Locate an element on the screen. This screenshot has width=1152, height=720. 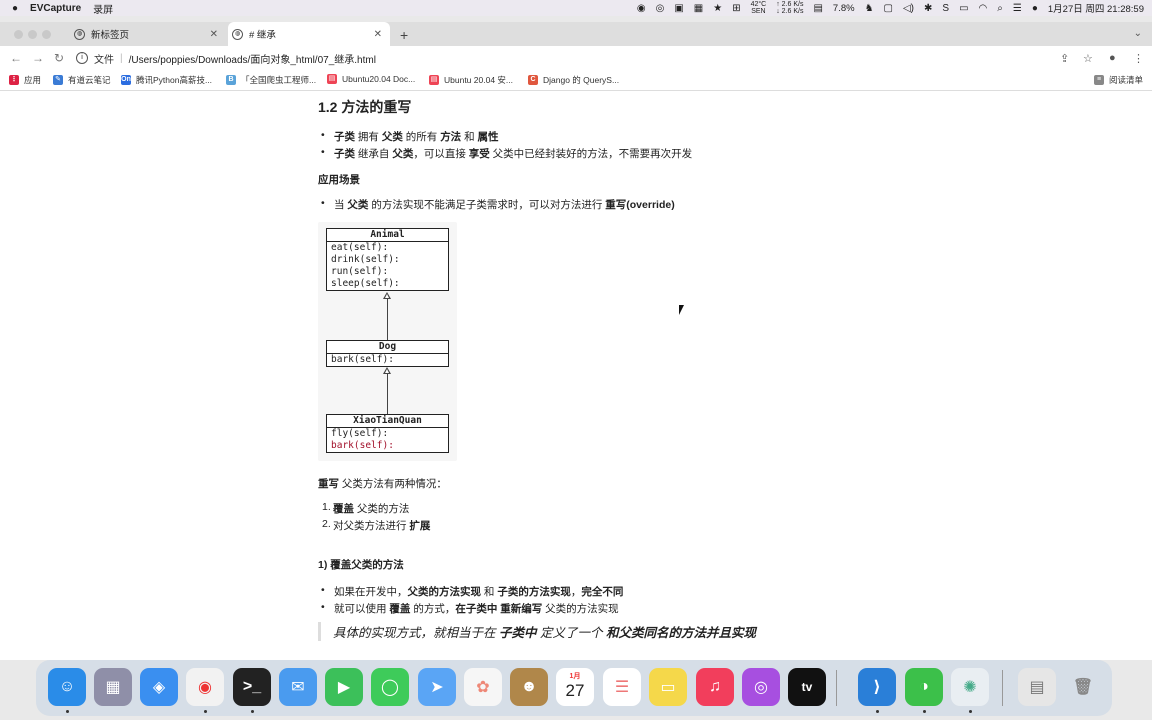
status-app-icon: ◉ is located at coordinates (641, 8).